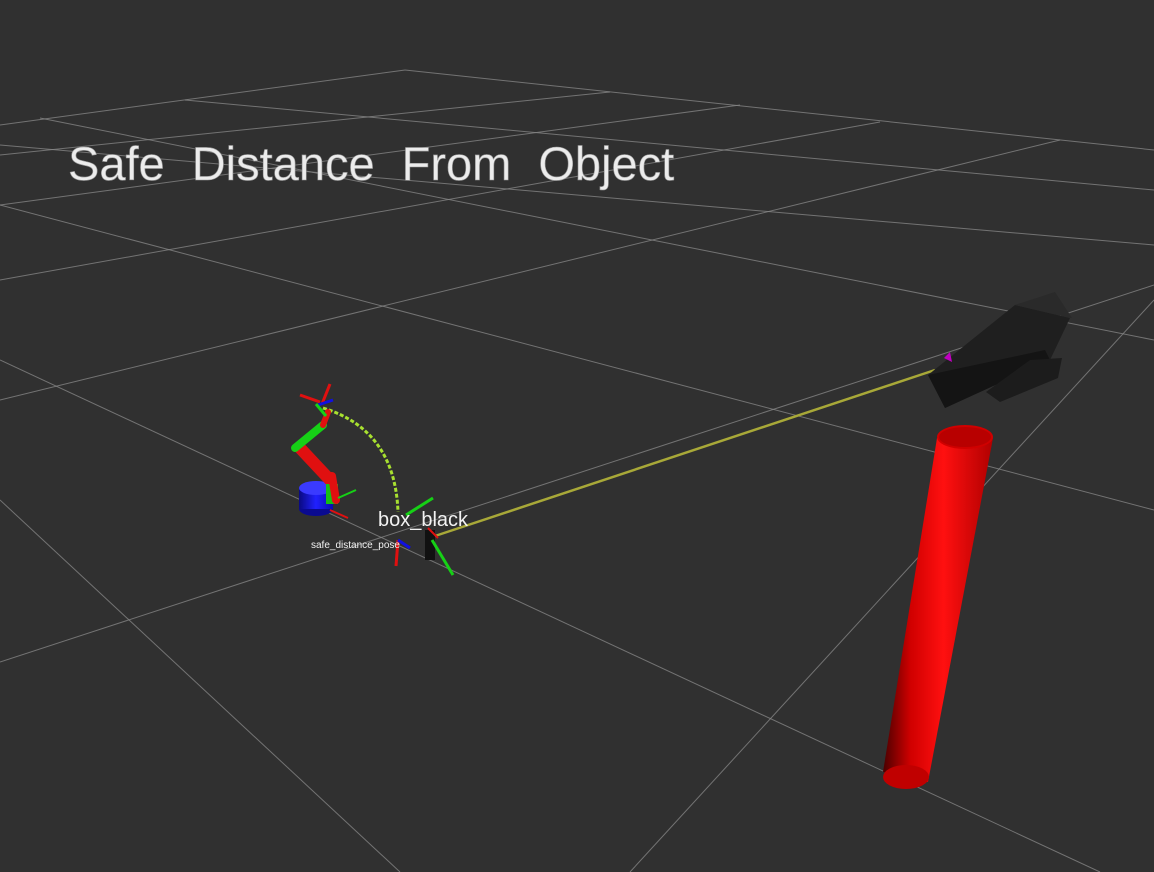 The height and width of the screenshot is (872, 1154). I want to click on scene-title-text: Safe Distance From Object, so click(371, 163).